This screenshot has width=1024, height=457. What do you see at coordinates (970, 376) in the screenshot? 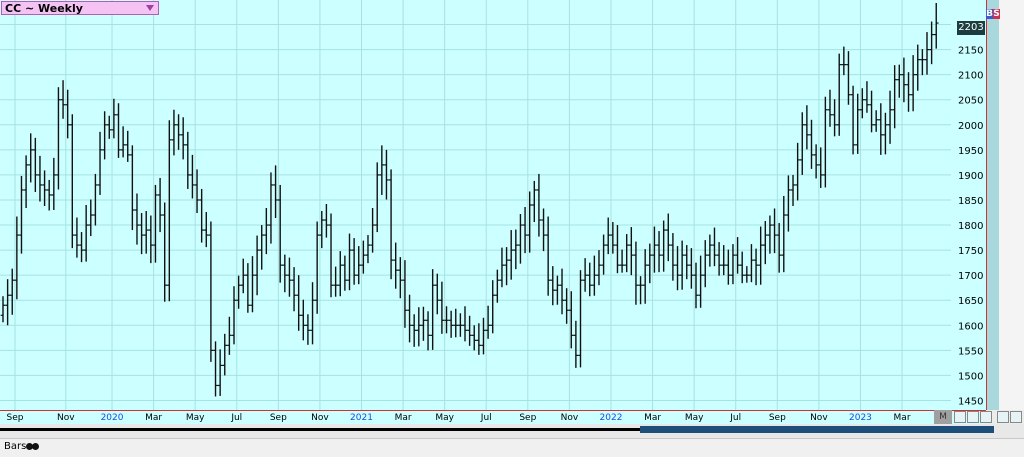
I see `y-tick-label: 1500` at bounding box center [970, 376].